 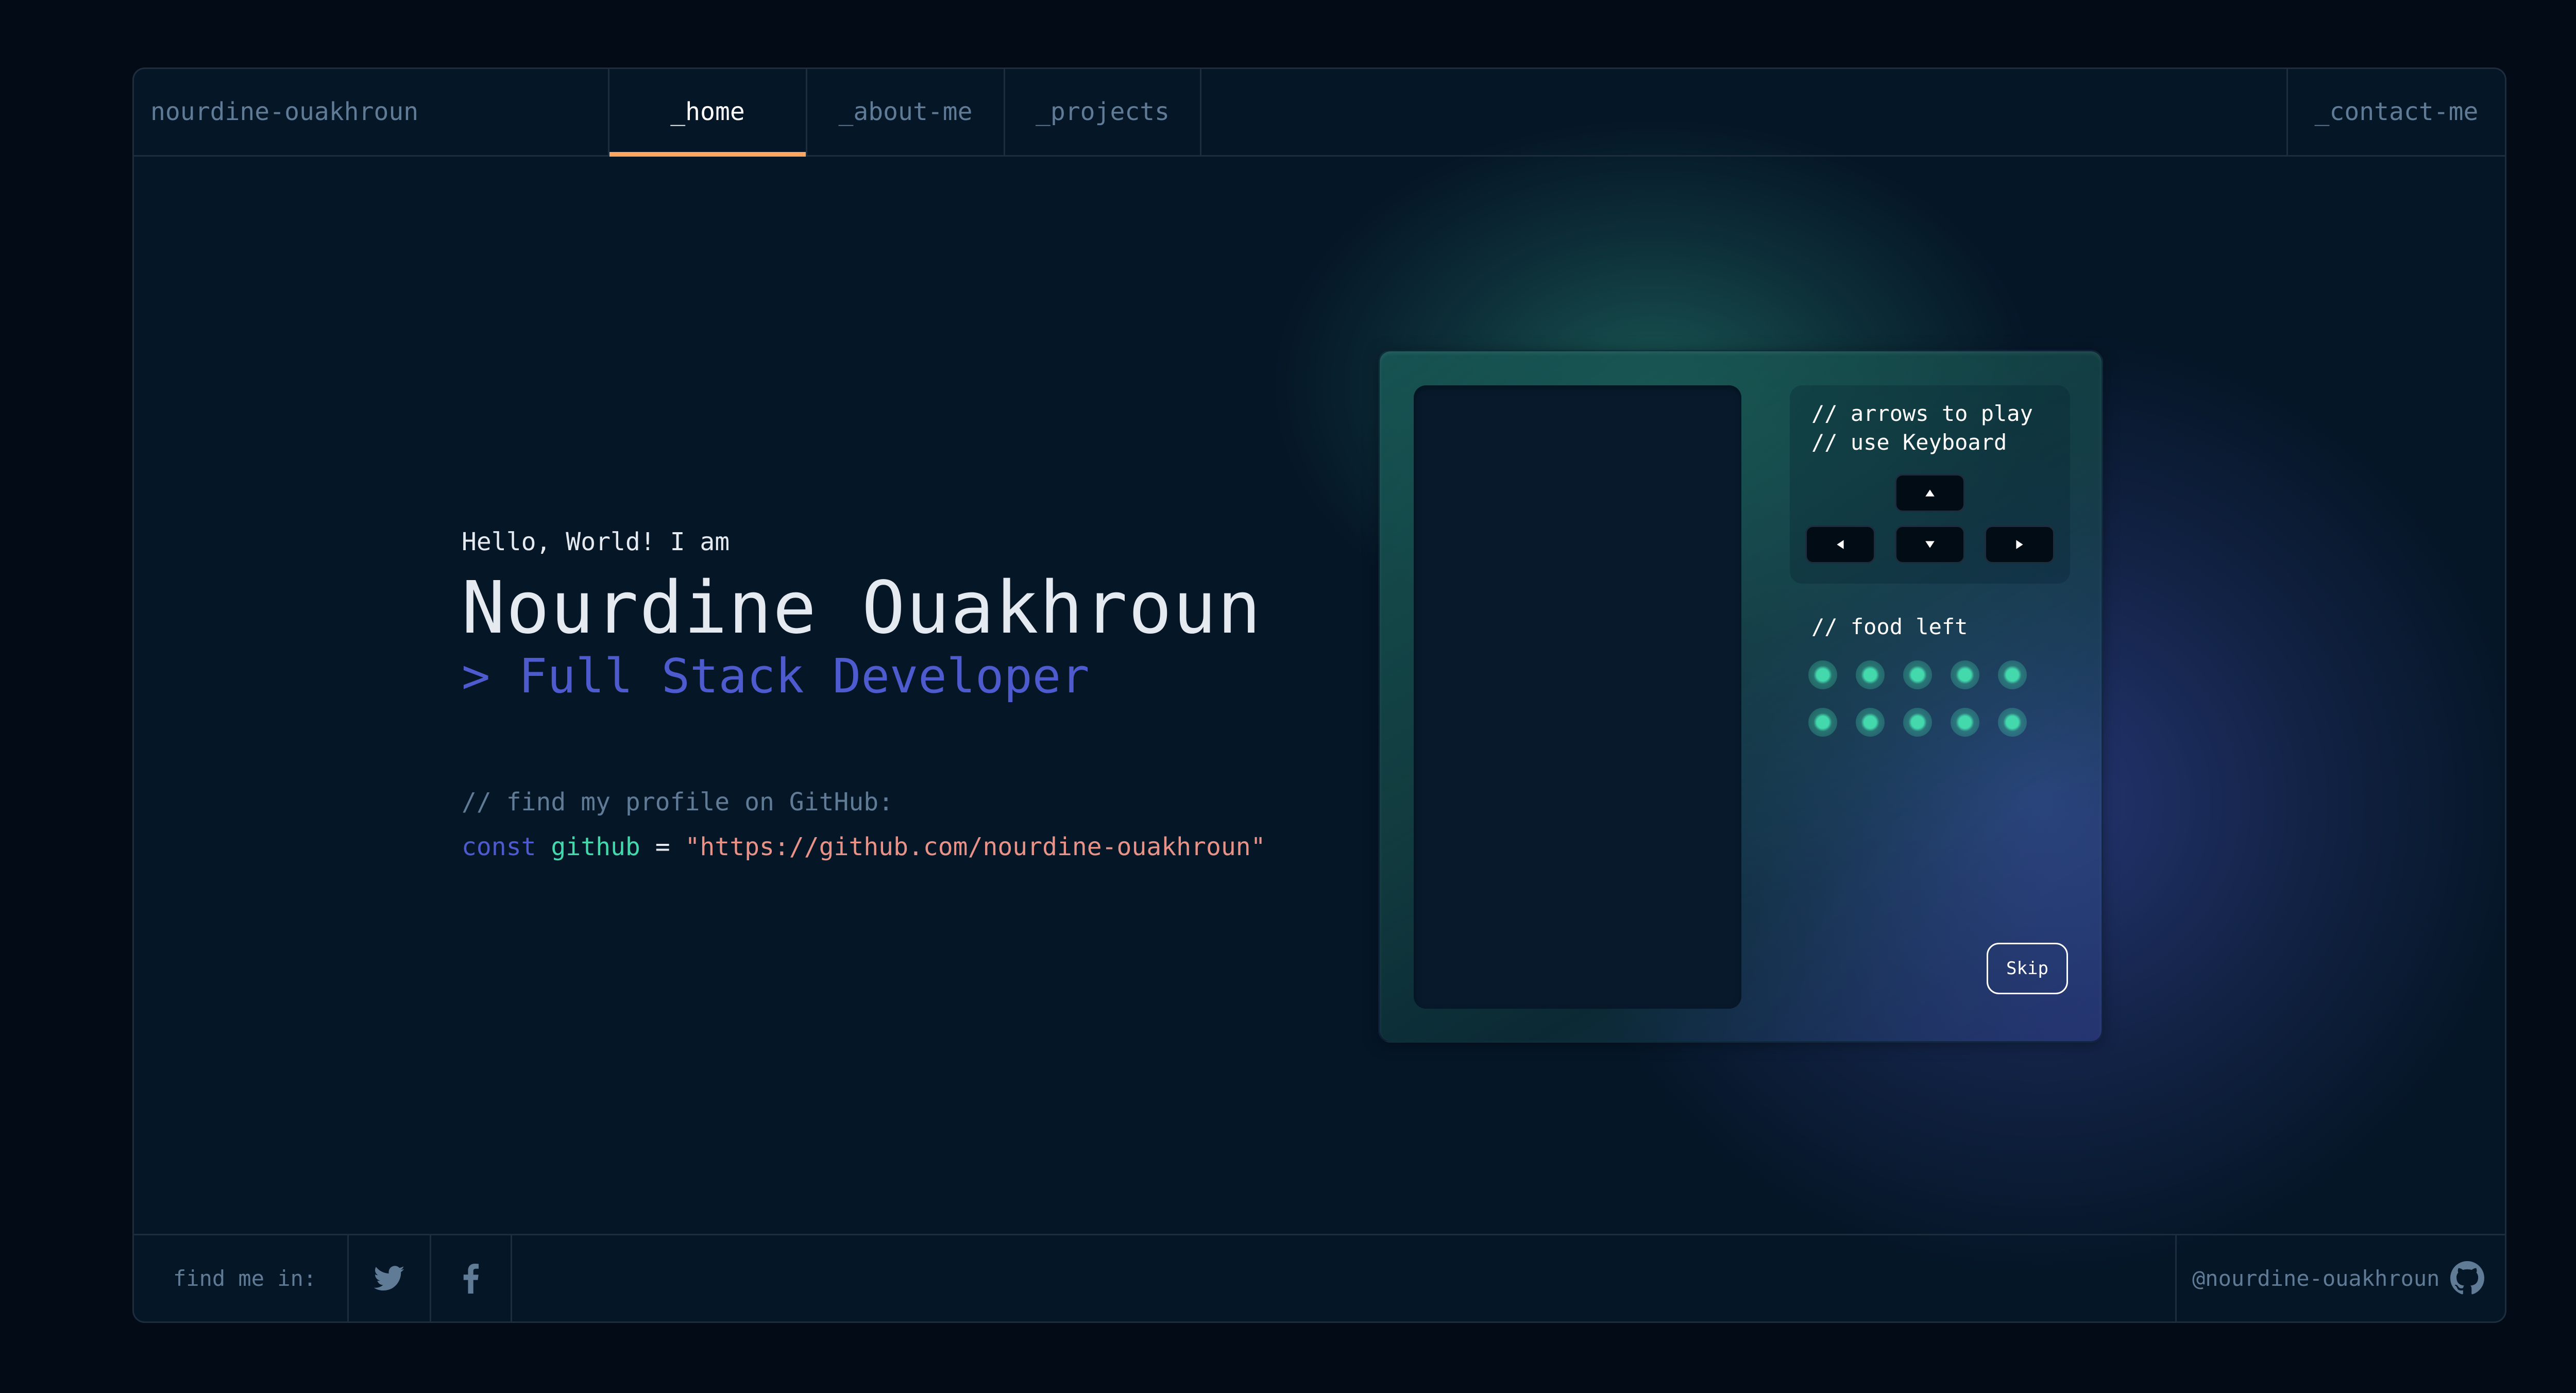 What do you see at coordinates (1102, 112) in the screenshot?
I see `tab-projects: _projects` at bounding box center [1102, 112].